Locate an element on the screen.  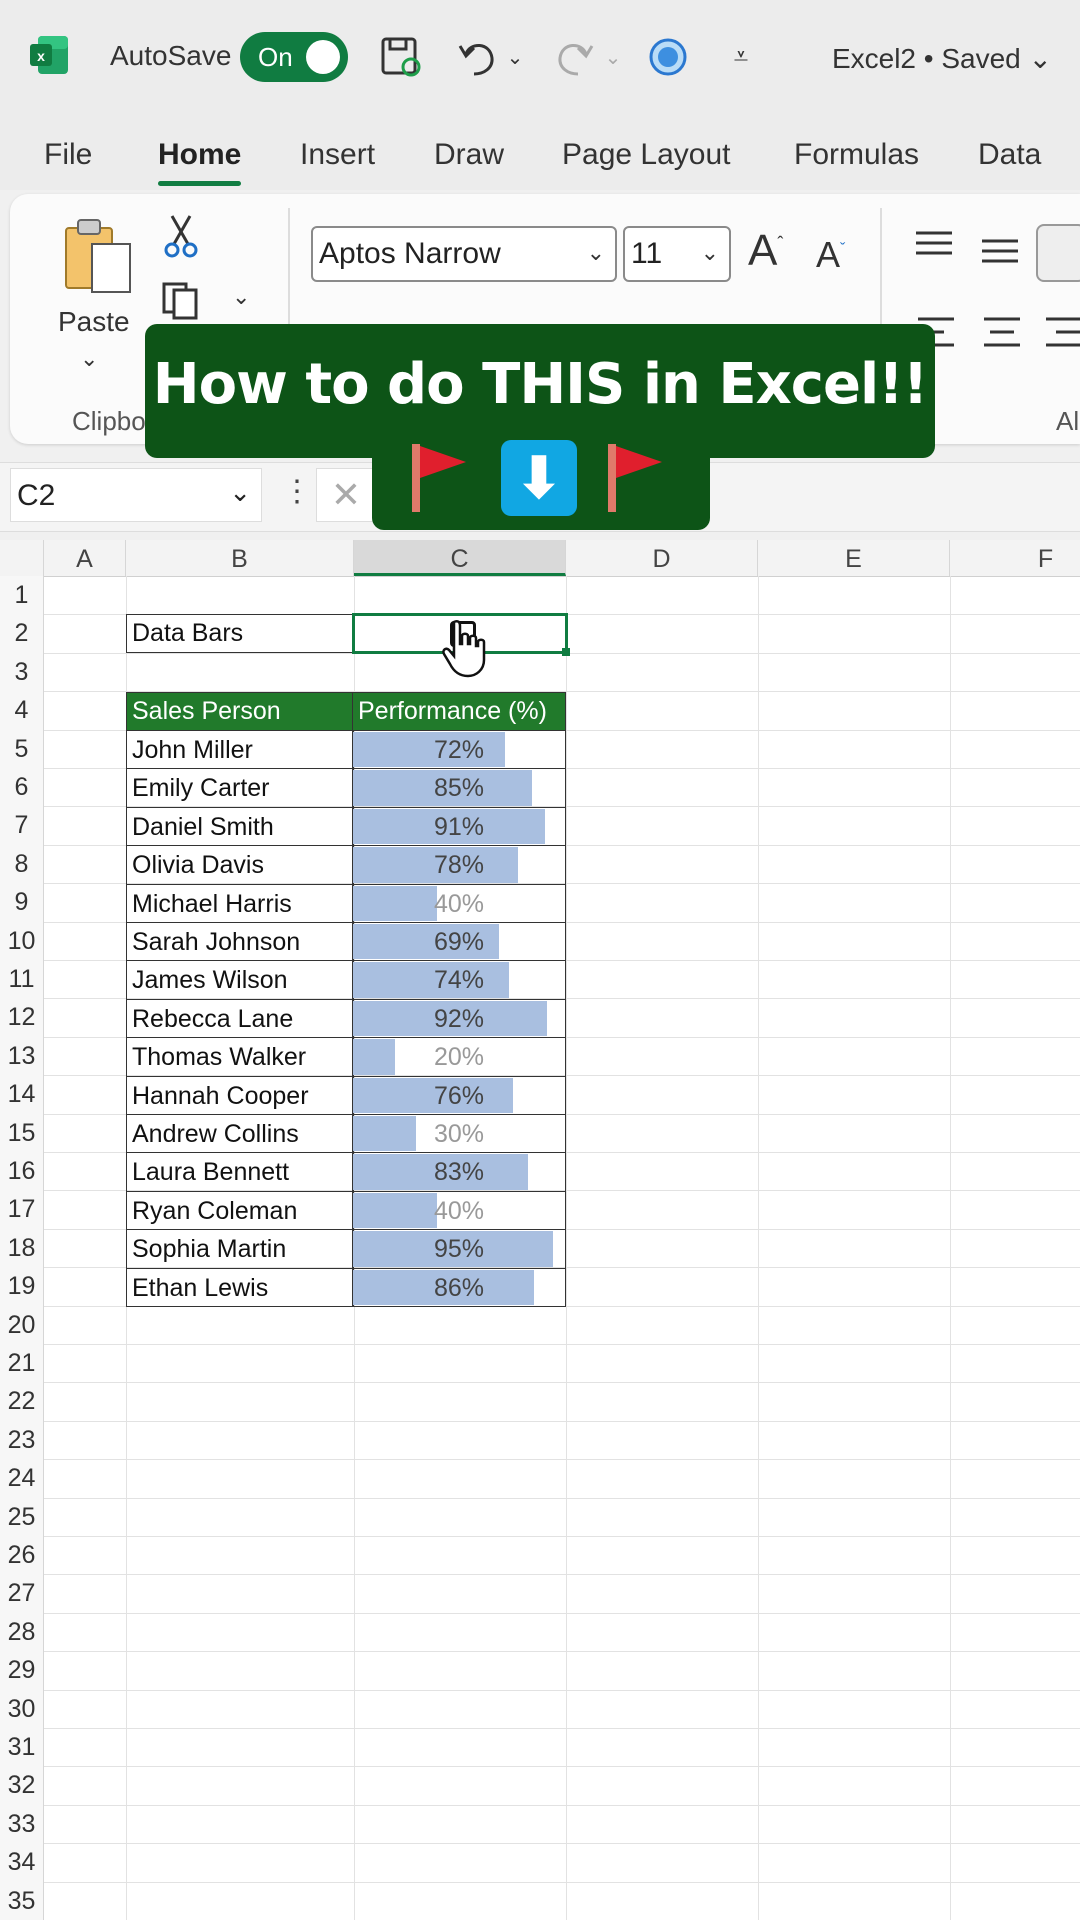
table-row-name: Emily Carter is located at coordinates (240, 788).